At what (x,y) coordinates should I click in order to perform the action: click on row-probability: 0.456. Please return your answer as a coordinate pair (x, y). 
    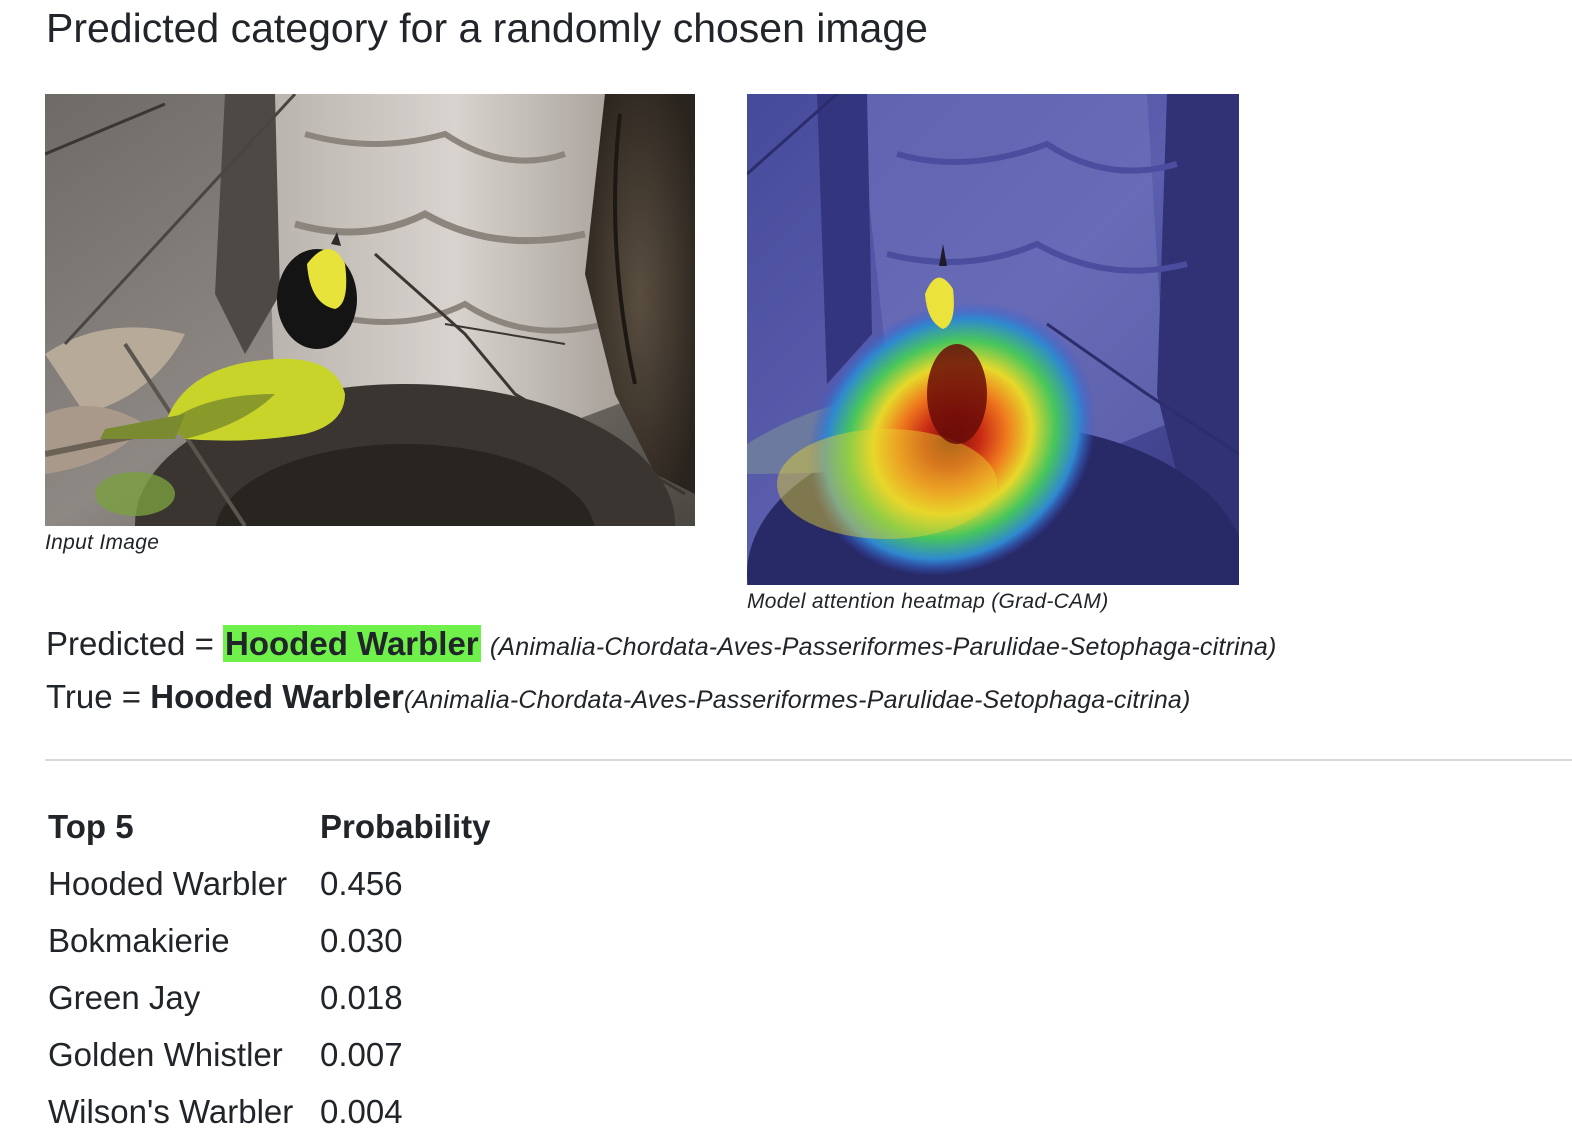
    Looking at the image, I should click on (361, 883).